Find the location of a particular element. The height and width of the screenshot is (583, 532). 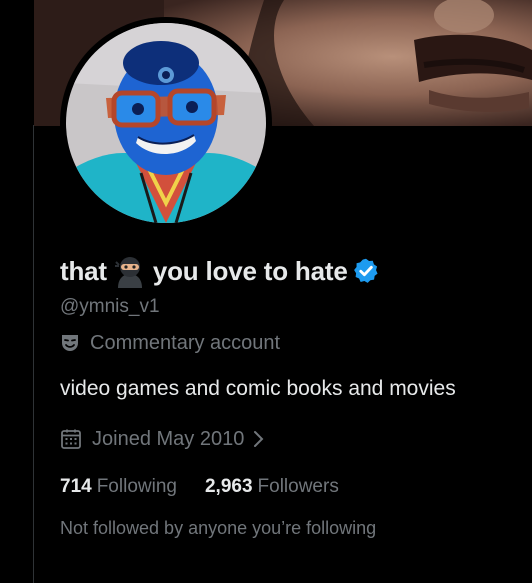

profile-category: Commentary account is located at coordinates (170, 343).